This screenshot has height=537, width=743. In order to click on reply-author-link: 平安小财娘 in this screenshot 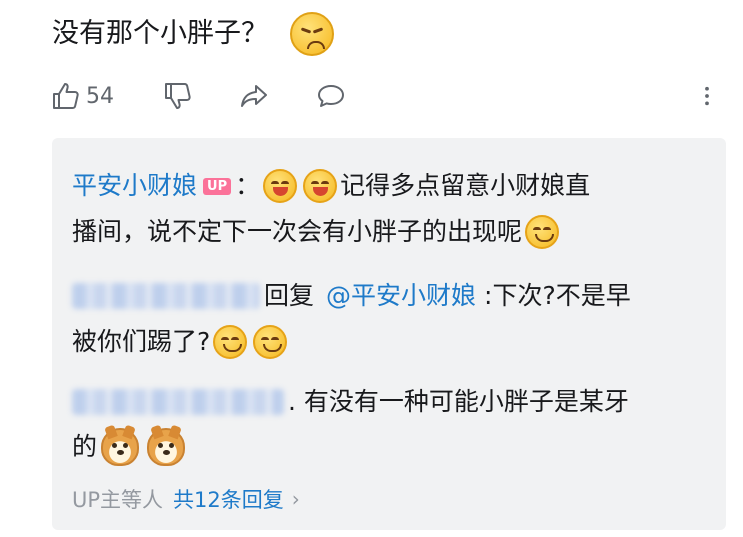, I will do `click(134, 186)`.